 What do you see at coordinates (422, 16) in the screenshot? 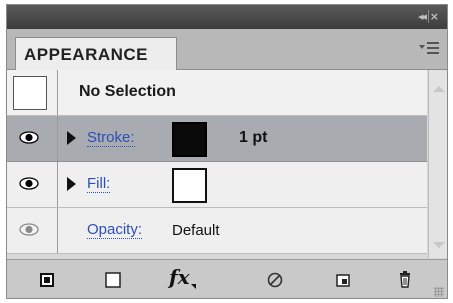
I see `collapse-panel-button: ◂◂` at bounding box center [422, 16].